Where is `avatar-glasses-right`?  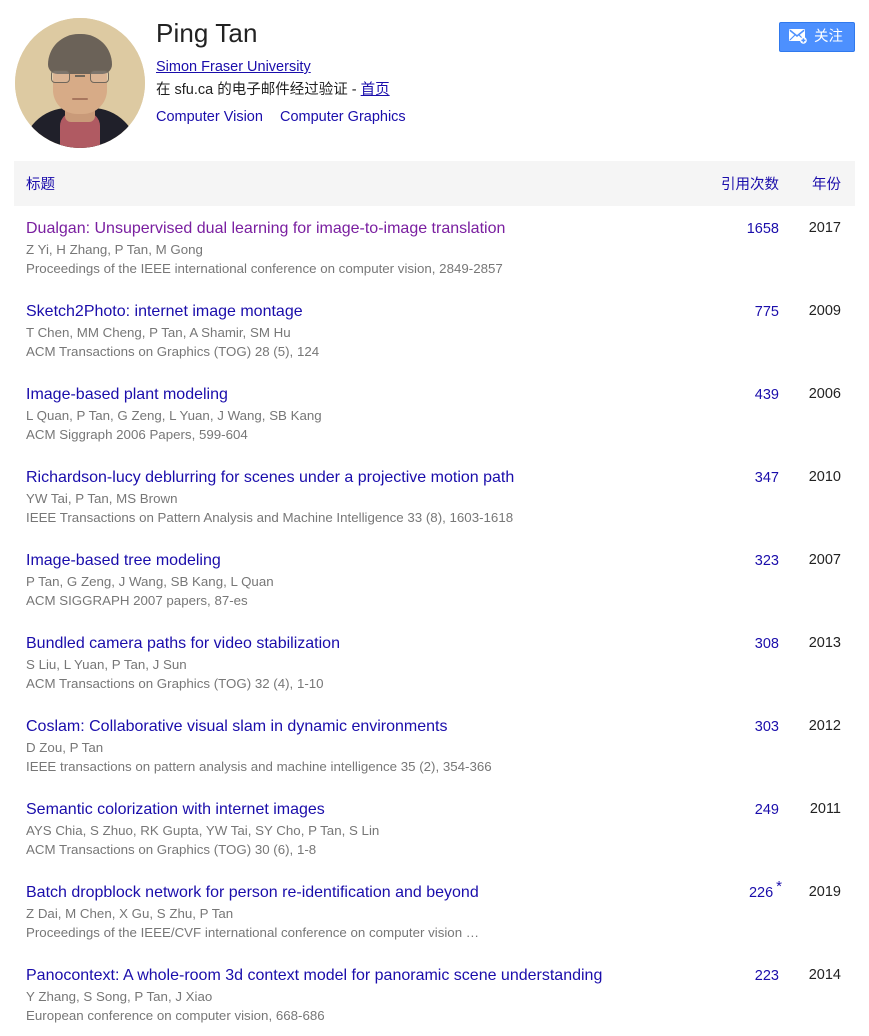 avatar-glasses-right is located at coordinates (99, 76).